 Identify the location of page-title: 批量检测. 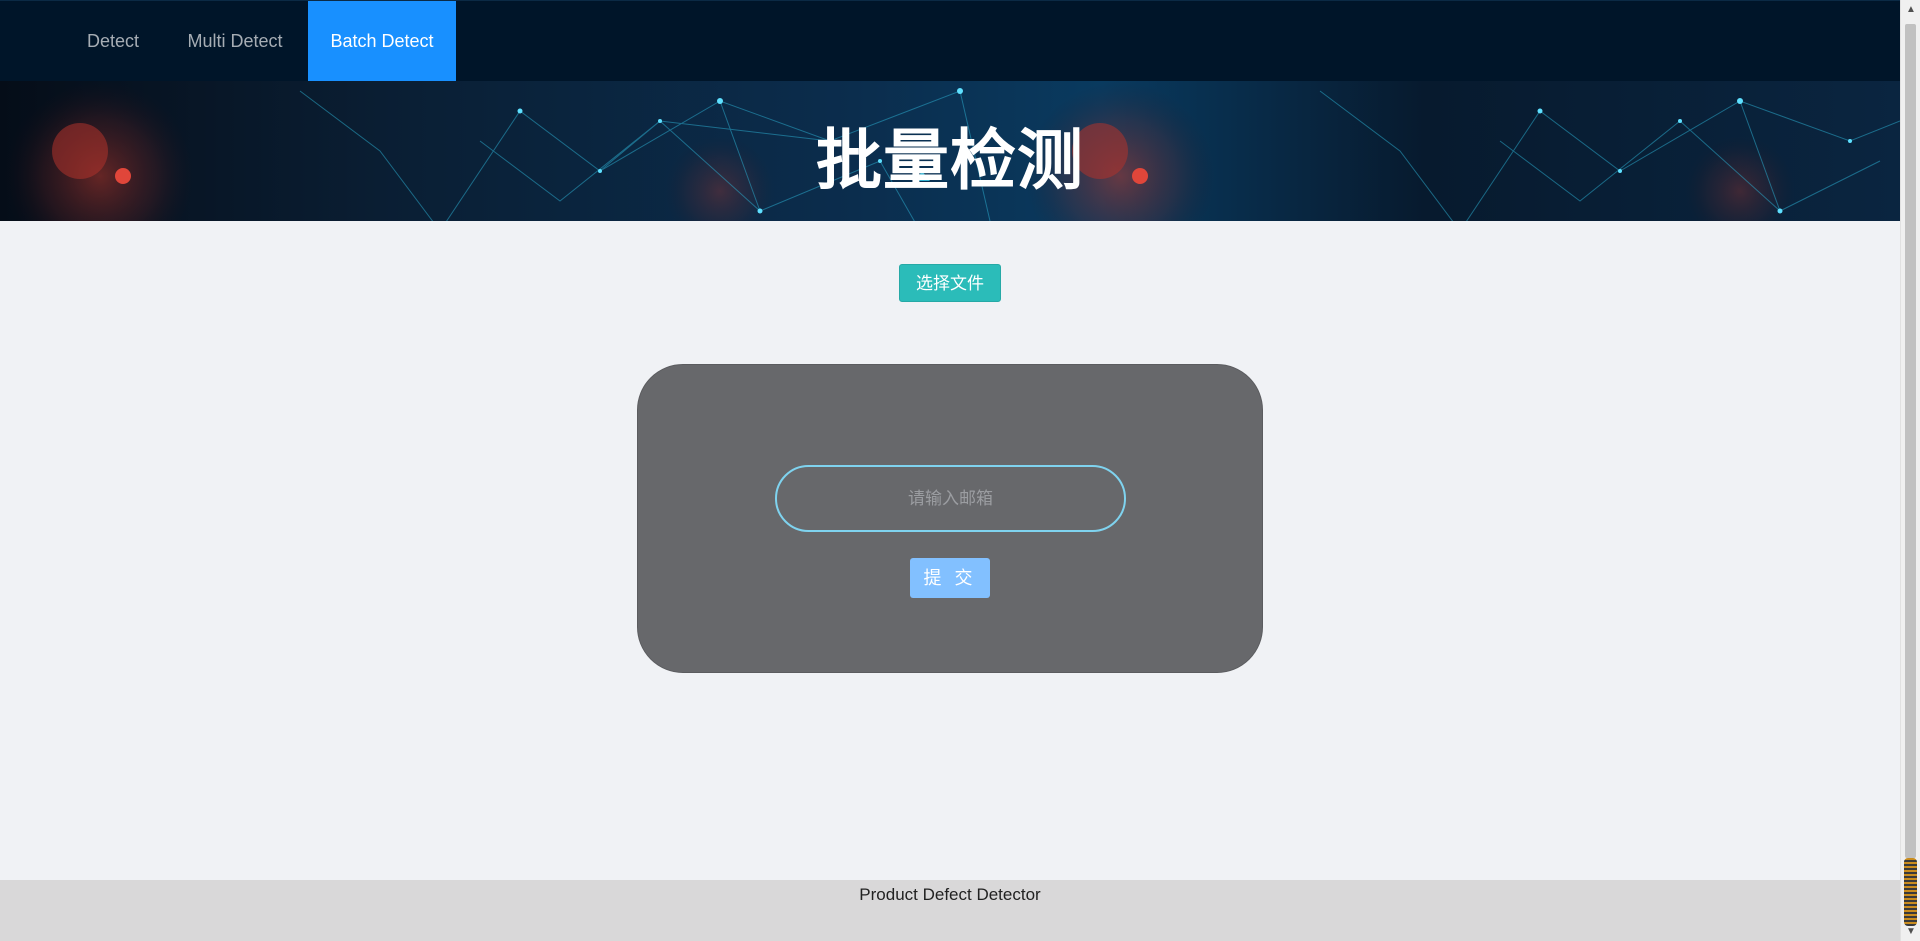
(950, 160).